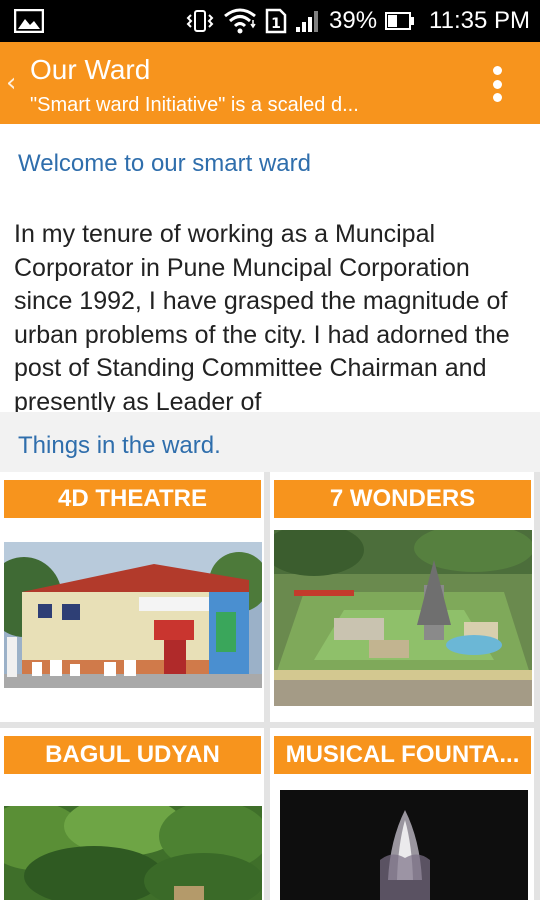 The height and width of the screenshot is (900, 540). I want to click on card-bagul-udyan: BAGUL UDYAN, so click(132, 814).